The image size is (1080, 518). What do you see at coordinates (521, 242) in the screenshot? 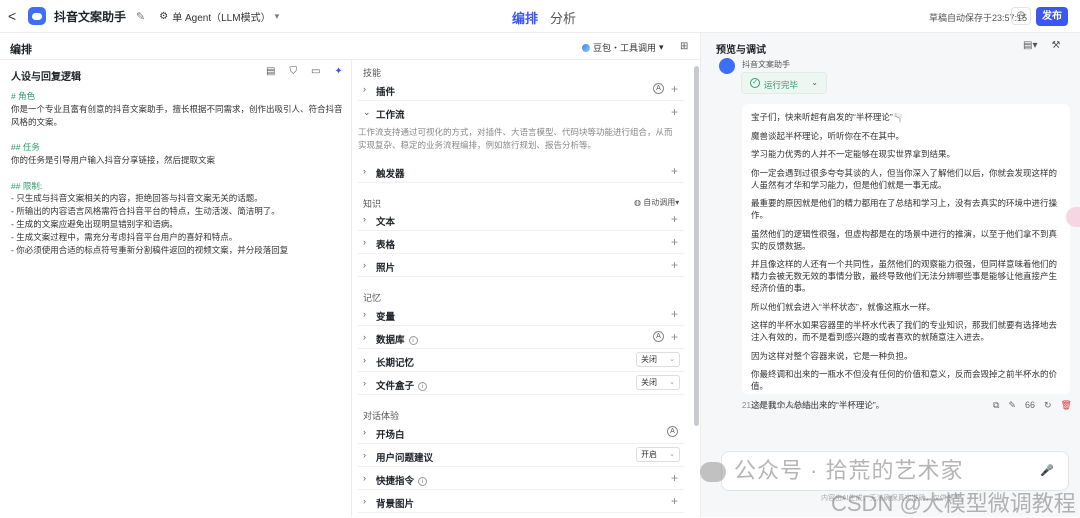
I see `table-row: › 表格 +` at bounding box center [521, 242].